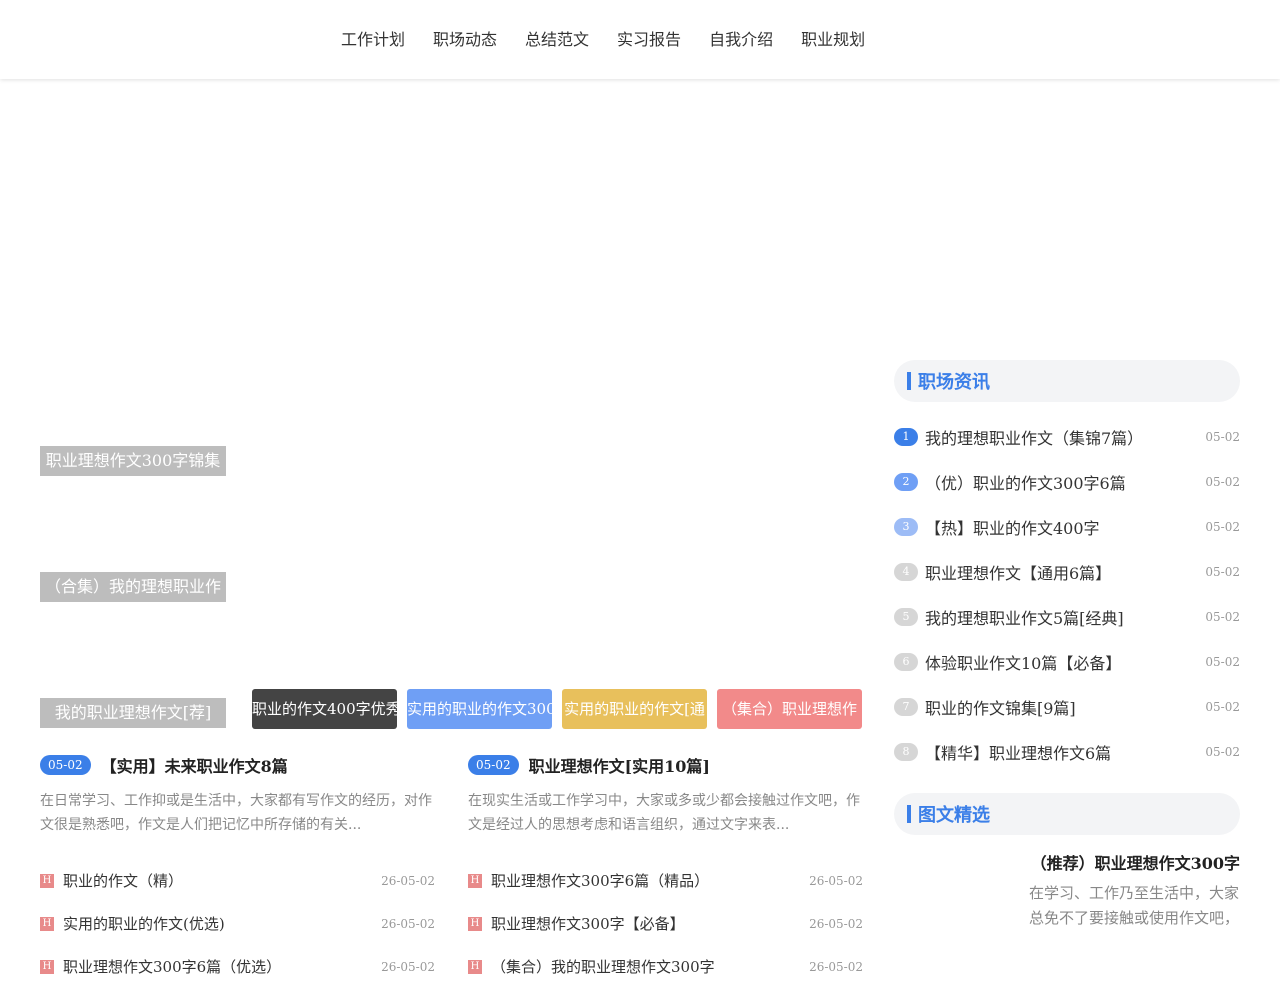 The width and height of the screenshot is (1280, 988). Describe the element at coordinates (650, 880) in the screenshot. I see `list-item-title: 职业理想作文300字6篇（精品）` at that location.